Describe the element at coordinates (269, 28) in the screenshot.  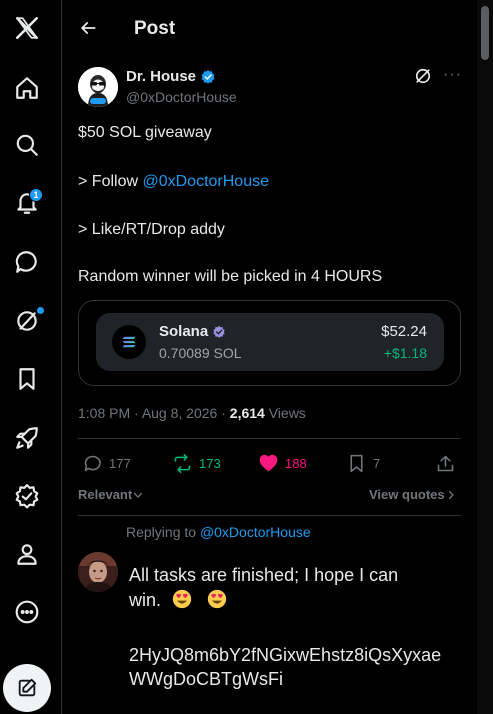
I see `top-bar: Post` at that location.